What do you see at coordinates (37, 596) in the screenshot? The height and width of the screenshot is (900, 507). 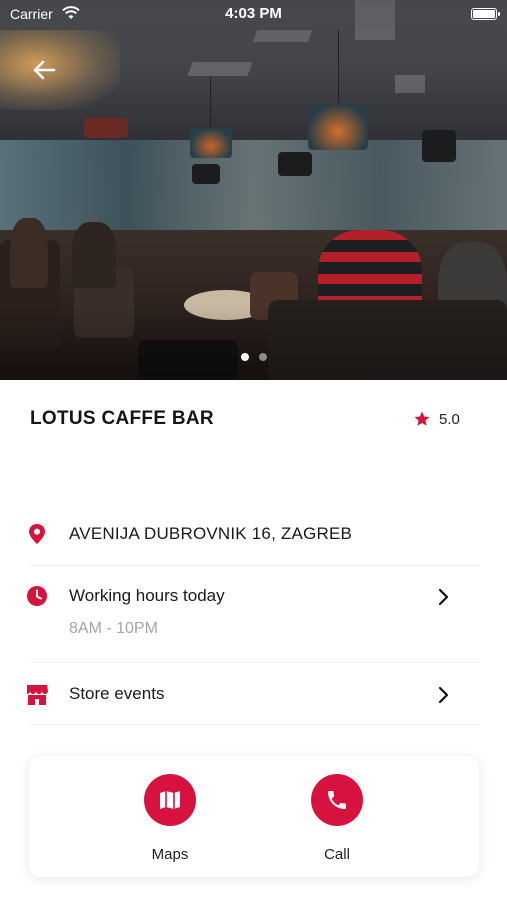 I see `clock-icon` at bounding box center [37, 596].